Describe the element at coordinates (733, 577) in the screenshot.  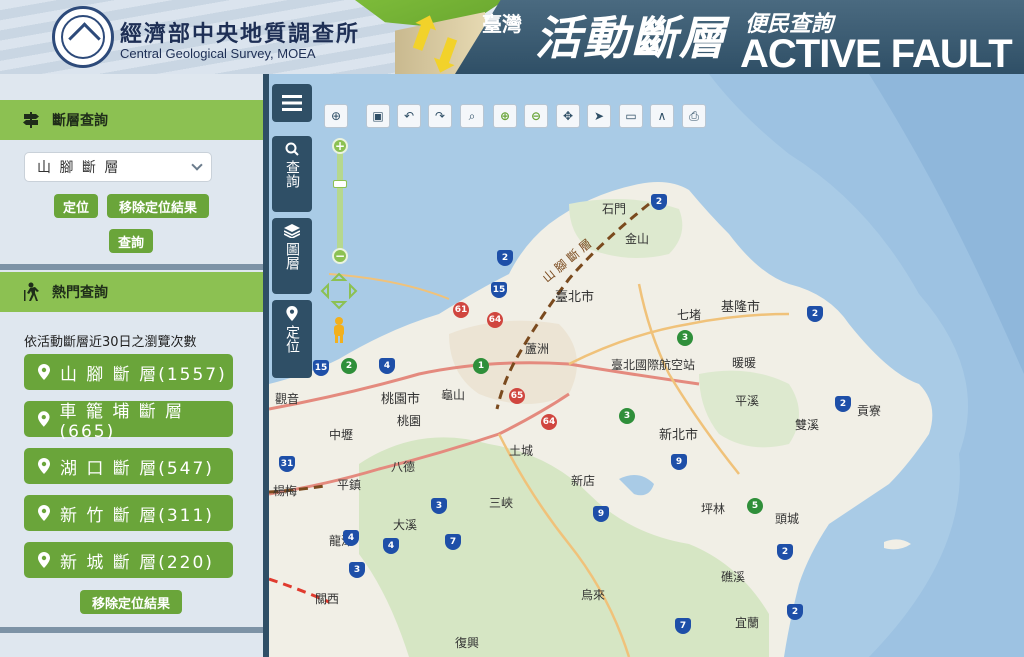
I see `map-label: 礁溪` at that location.